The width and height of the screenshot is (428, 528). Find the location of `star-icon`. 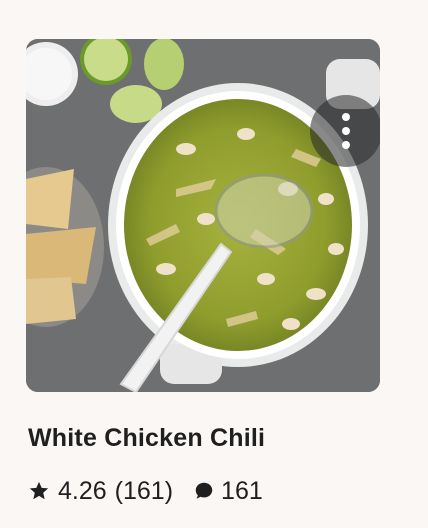

star-icon is located at coordinates (39, 490).